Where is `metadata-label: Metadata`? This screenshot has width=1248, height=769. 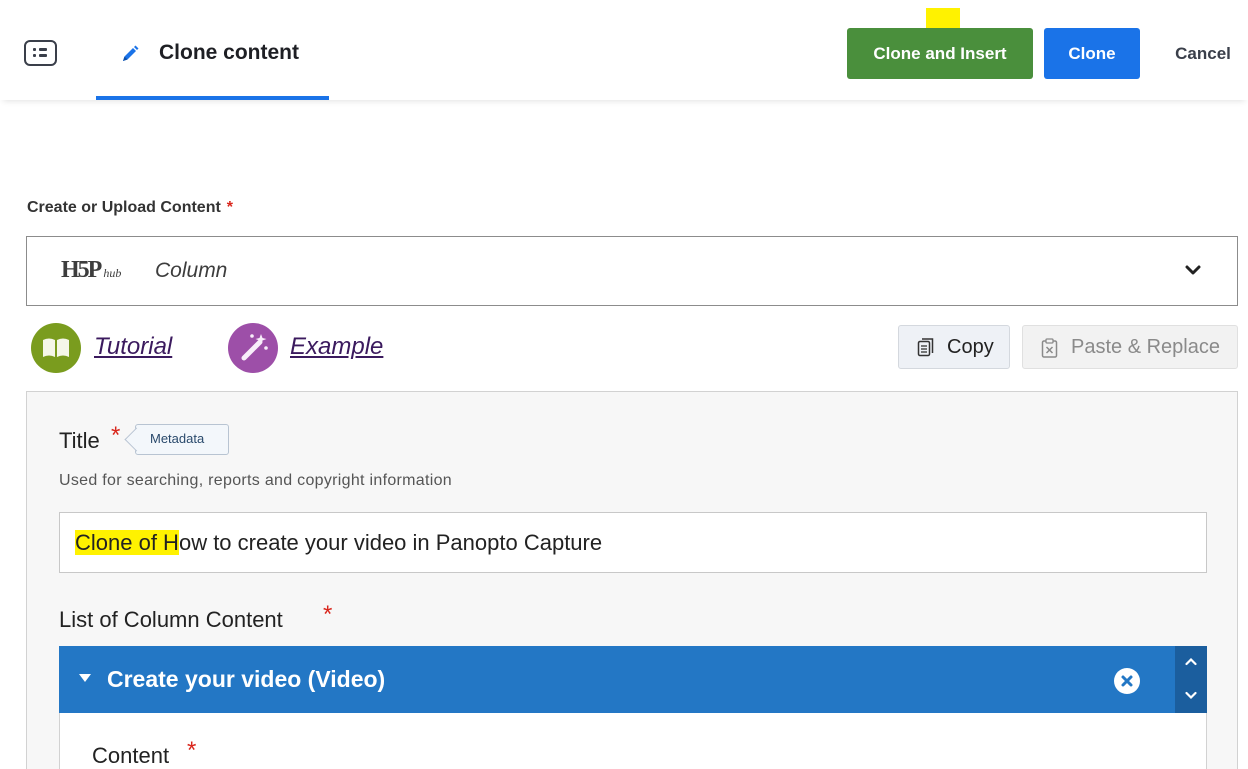
metadata-label: Metadata is located at coordinates (177, 438).